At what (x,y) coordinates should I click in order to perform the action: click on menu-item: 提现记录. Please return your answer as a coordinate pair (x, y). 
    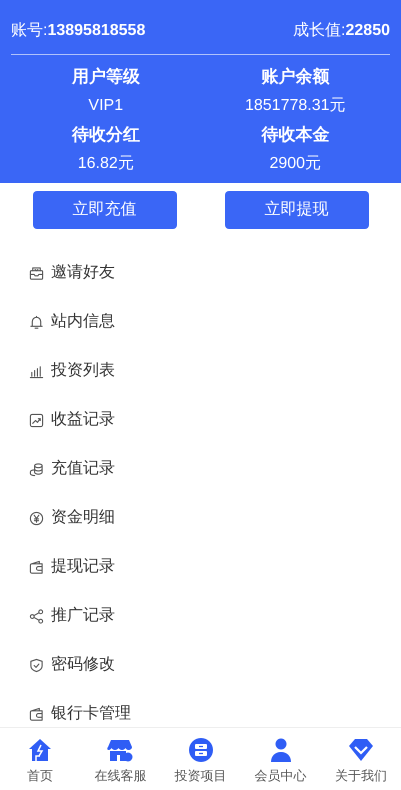
    Looking at the image, I should click on (72, 567).